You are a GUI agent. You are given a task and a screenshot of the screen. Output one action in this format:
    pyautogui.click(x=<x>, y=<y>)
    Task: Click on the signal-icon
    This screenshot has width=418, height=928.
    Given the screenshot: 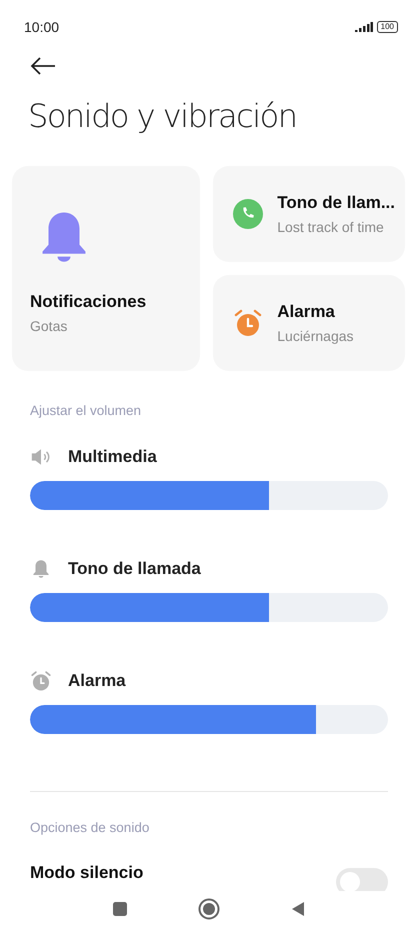 What is the action you would take?
    pyautogui.click(x=363, y=27)
    